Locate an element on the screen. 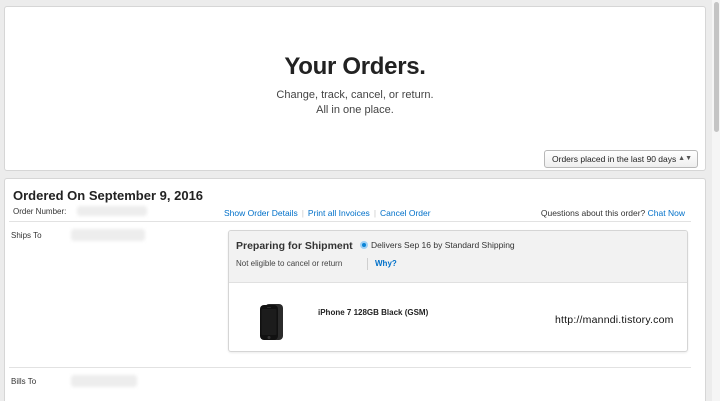  cancel-order-link: Cancel Order is located at coordinates (405, 213).